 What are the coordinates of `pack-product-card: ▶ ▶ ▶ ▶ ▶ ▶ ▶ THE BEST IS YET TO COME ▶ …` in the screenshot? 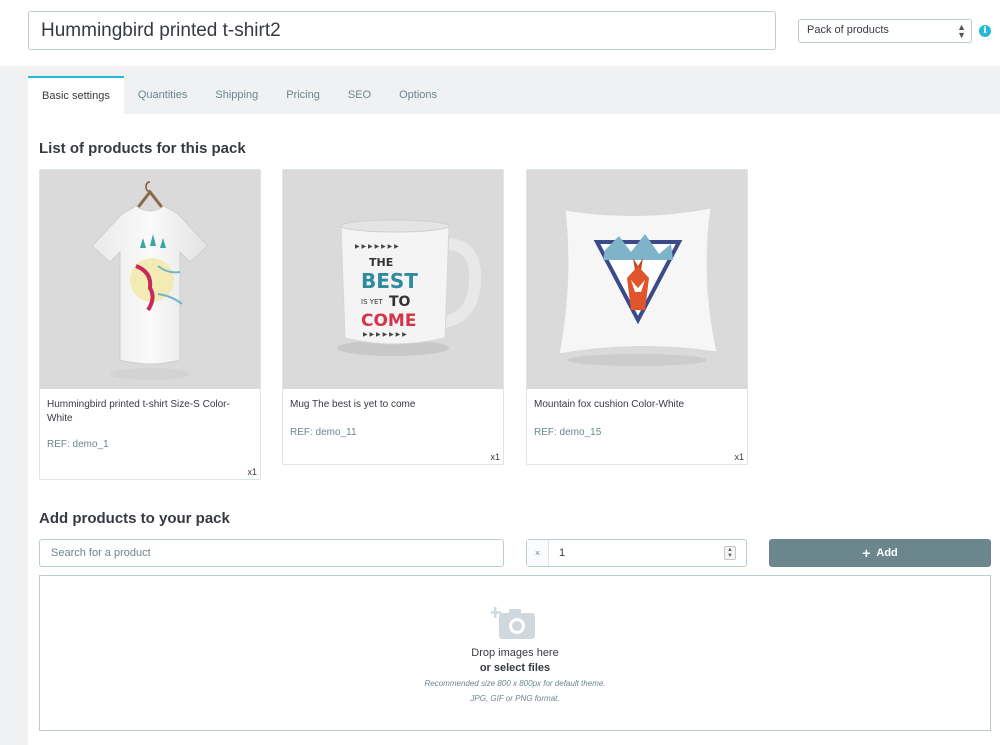 It's located at (393, 317).